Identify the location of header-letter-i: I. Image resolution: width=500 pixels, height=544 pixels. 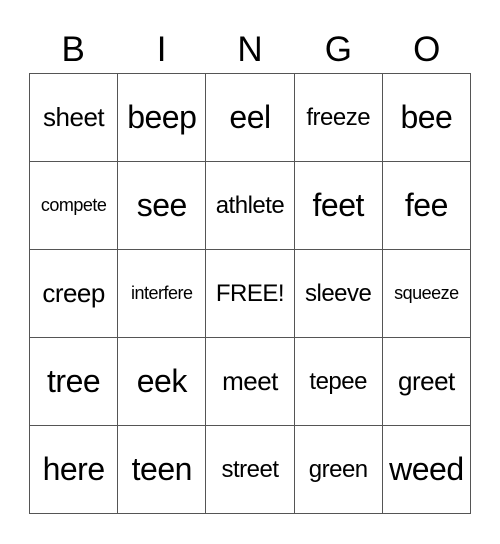
(161, 49).